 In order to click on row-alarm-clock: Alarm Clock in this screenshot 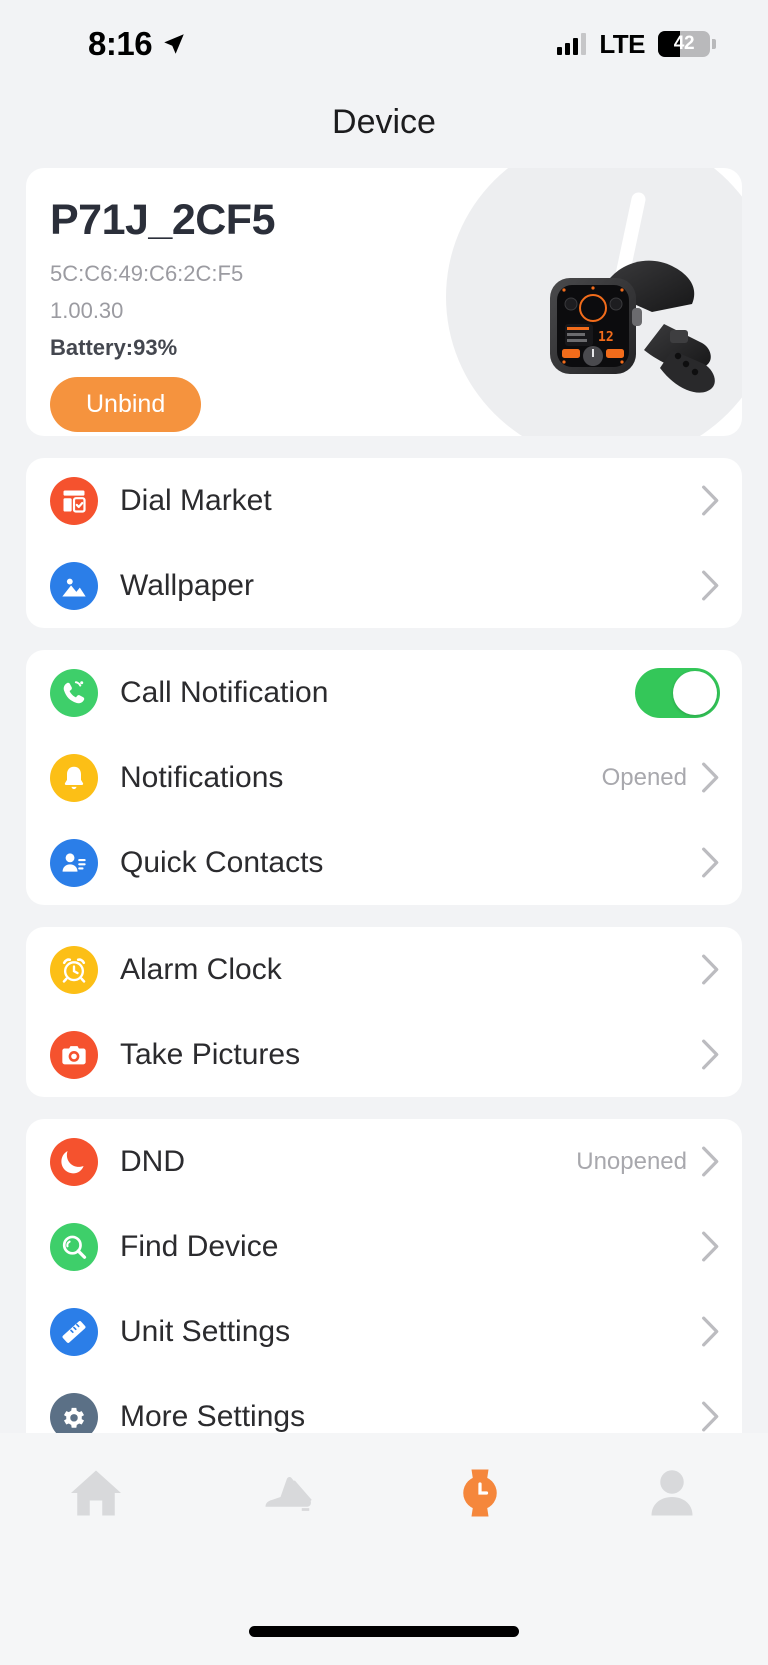, I will do `click(384, 969)`.